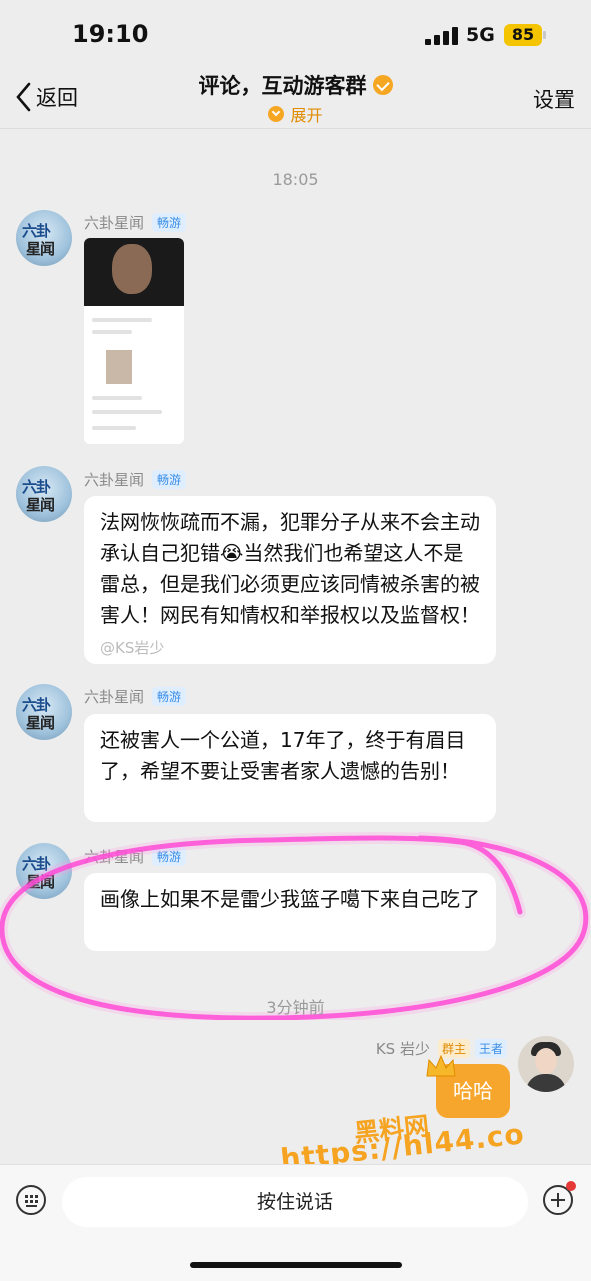 This screenshot has height=1281, width=591. What do you see at coordinates (134, 272) in the screenshot?
I see `image-preview` at bounding box center [134, 272].